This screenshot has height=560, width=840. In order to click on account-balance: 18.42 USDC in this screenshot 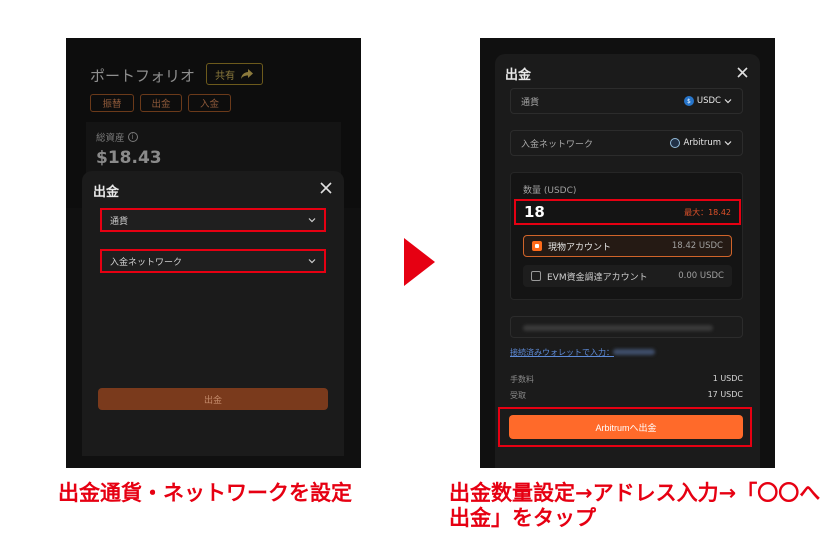, I will do `click(697, 246)`.